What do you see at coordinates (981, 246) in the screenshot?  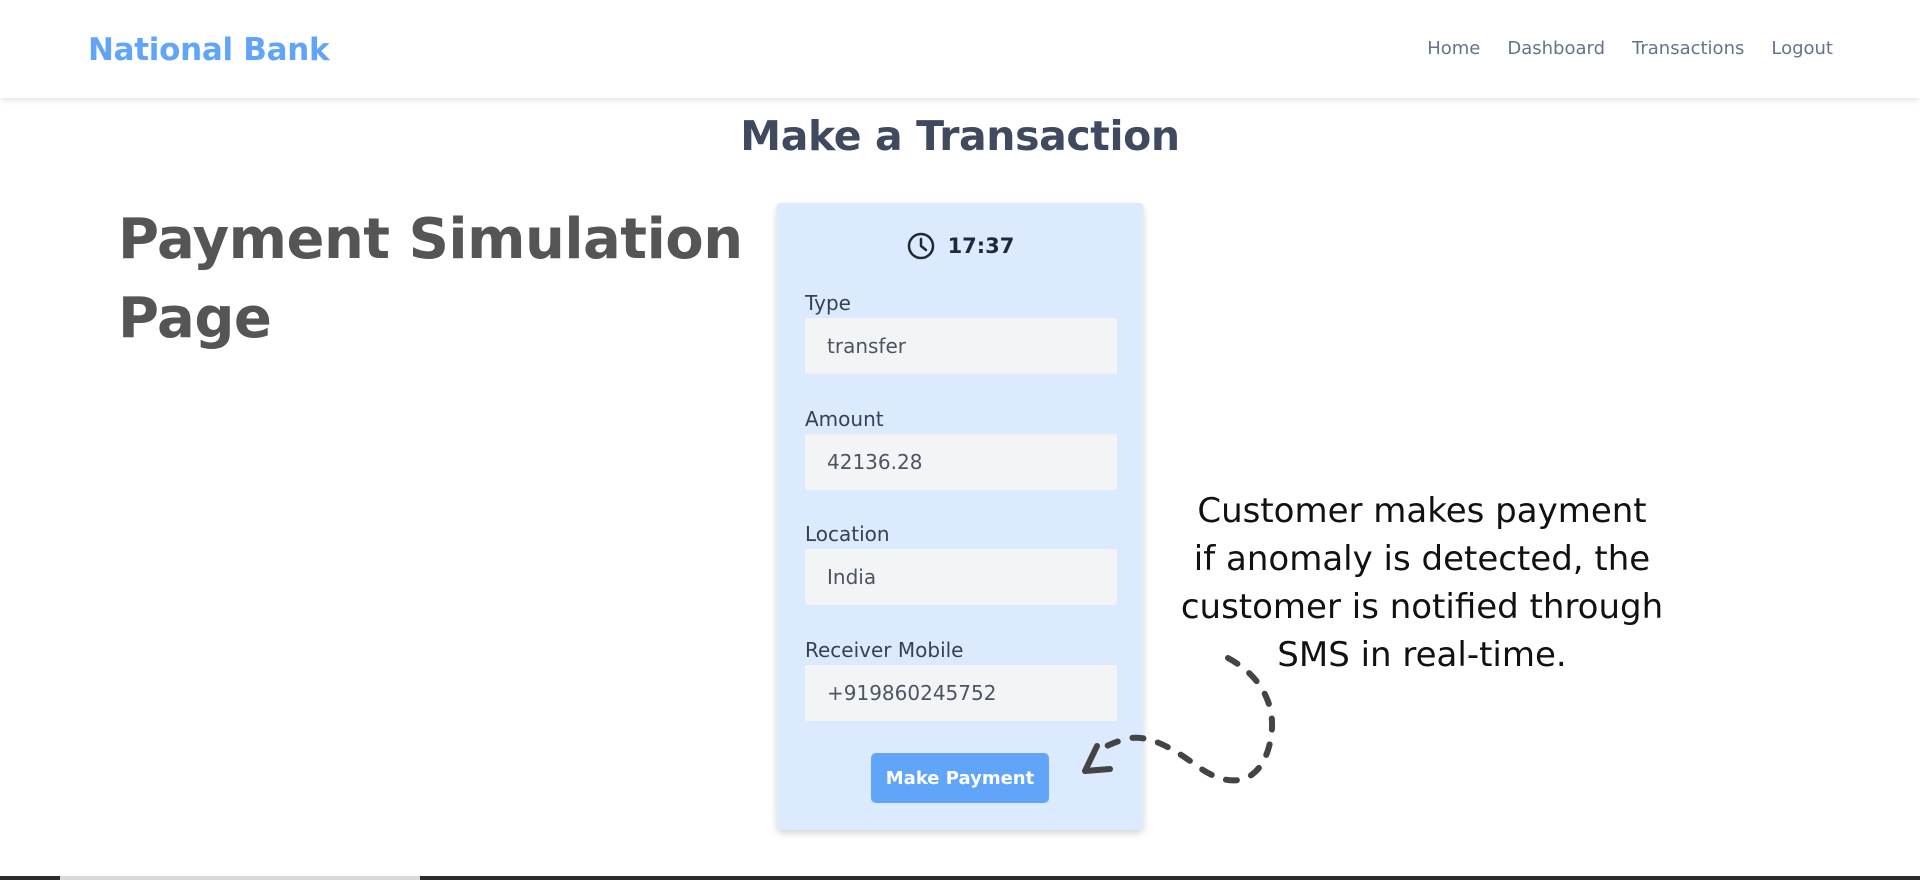 I see `time-text: 17:37` at bounding box center [981, 246].